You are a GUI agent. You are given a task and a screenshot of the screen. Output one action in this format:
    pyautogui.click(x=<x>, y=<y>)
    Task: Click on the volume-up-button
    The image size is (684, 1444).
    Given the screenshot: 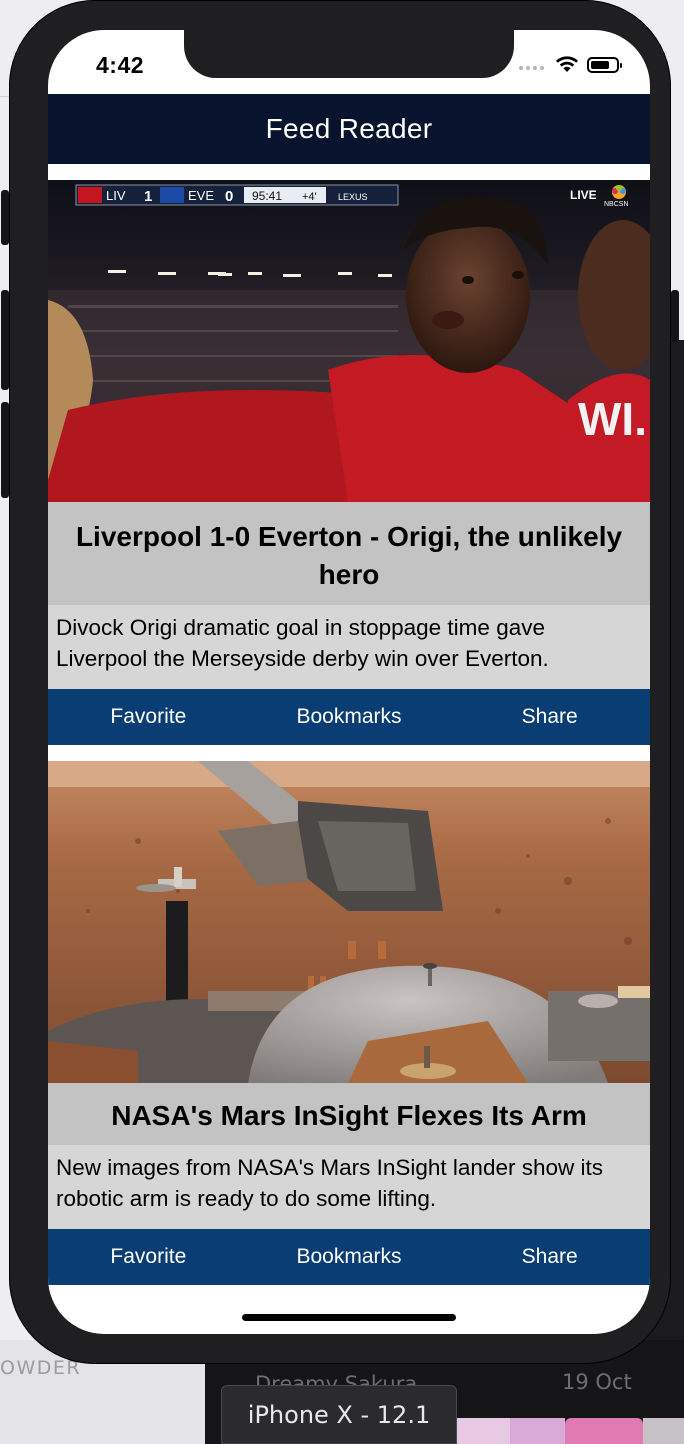 What is the action you would take?
    pyautogui.click(x=5, y=340)
    